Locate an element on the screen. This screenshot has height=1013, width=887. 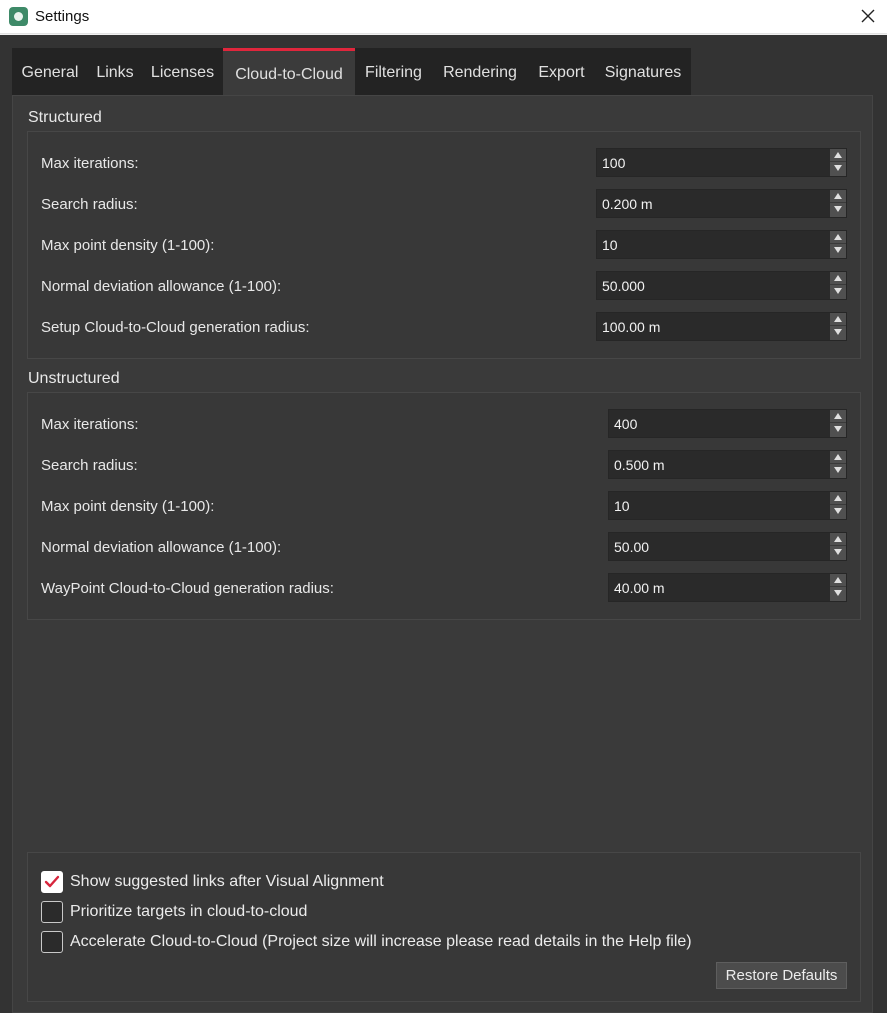
structured-normal-deviation-spinbox: 50.000 is located at coordinates (721, 285).